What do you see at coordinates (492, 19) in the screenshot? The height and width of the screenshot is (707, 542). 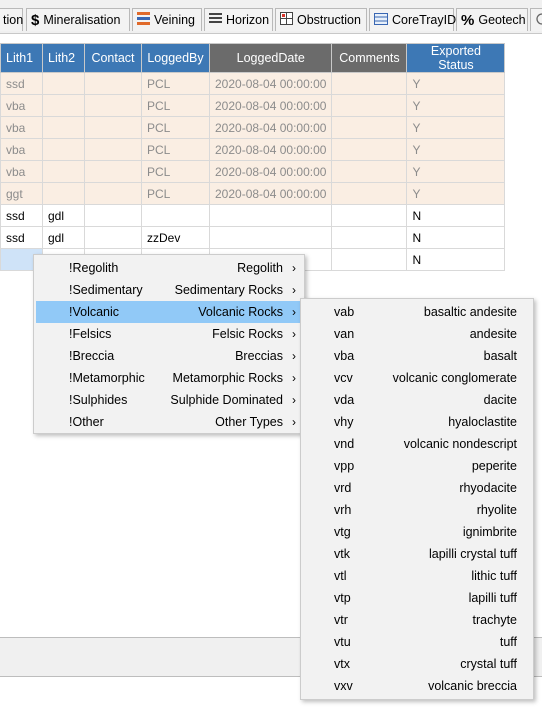 I see `tab-geotech: % Geotech` at bounding box center [492, 19].